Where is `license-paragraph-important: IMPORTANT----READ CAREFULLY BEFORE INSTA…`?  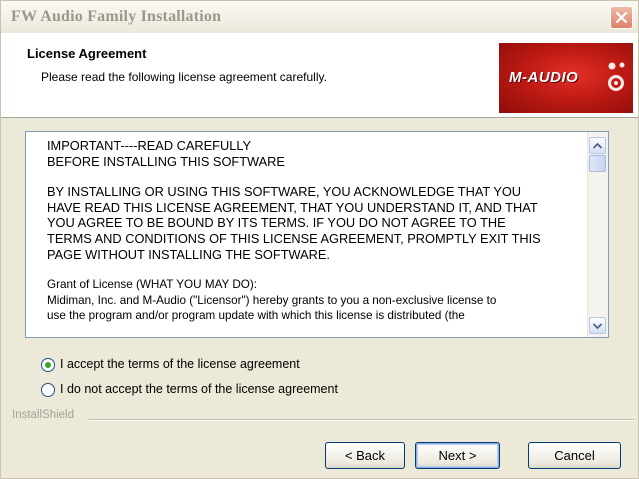
license-paragraph-important: IMPORTANT----READ CAREFULLY BEFORE INSTA… is located at coordinates (166, 153).